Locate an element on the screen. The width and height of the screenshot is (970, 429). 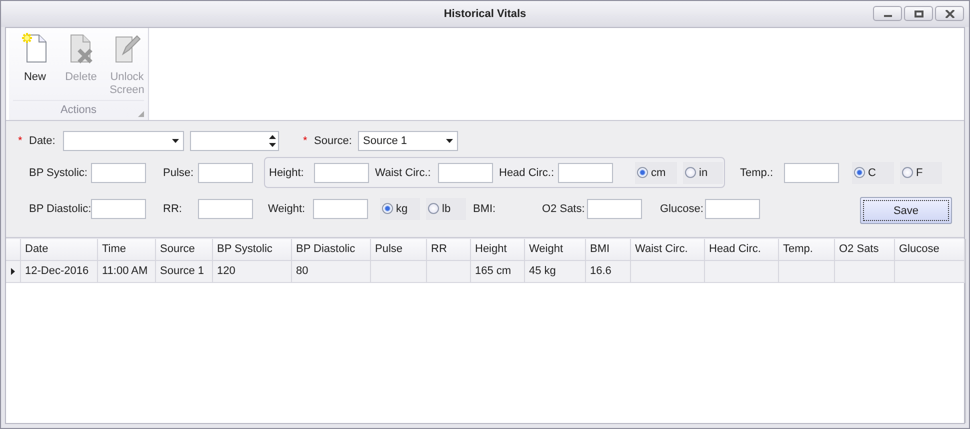
column-header: RR is located at coordinates (449, 249).